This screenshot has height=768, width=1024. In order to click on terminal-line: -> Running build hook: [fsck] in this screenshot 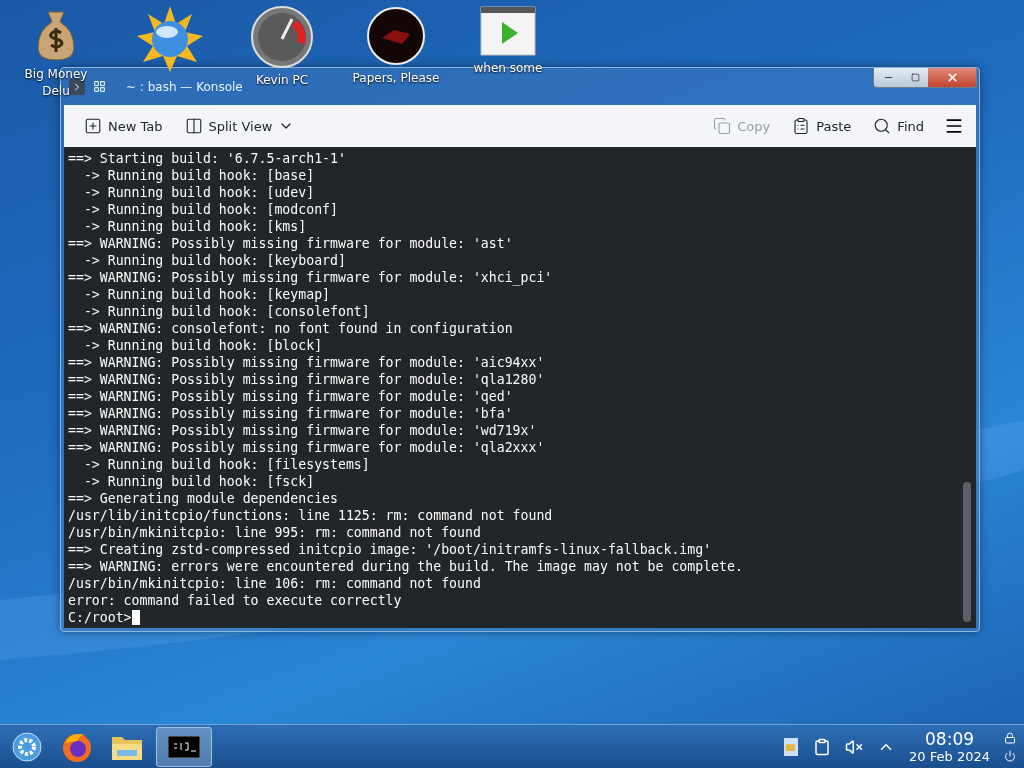, I will do `click(199, 481)`.